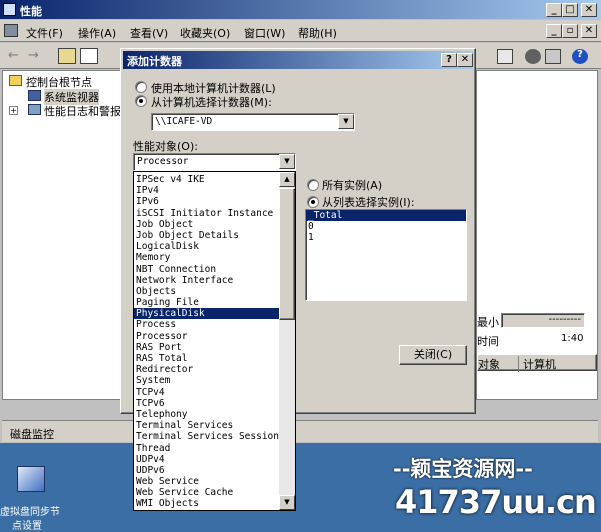  Describe the element at coordinates (386, 237) in the screenshot. I see `instance-list-item: 1` at that location.